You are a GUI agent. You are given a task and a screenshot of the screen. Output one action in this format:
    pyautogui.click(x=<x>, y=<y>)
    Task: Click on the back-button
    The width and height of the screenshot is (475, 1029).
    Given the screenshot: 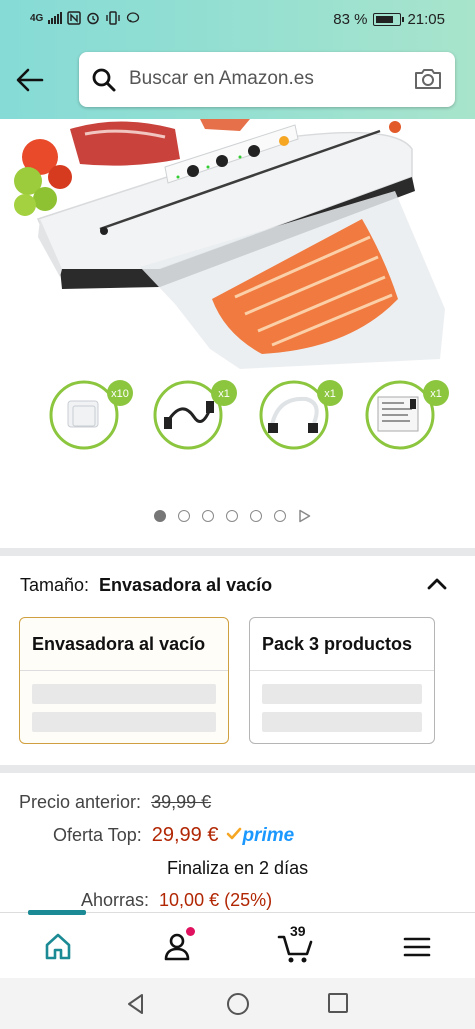 What is the action you would take?
    pyautogui.click(x=30, y=80)
    